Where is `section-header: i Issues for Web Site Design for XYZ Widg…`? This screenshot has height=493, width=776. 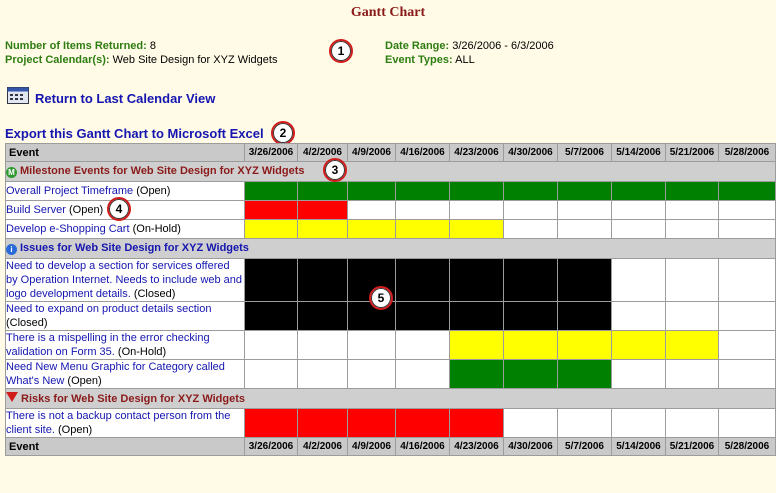 section-header: i Issues for Web Site Design for XYZ Widg… is located at coordinates (390, 248).